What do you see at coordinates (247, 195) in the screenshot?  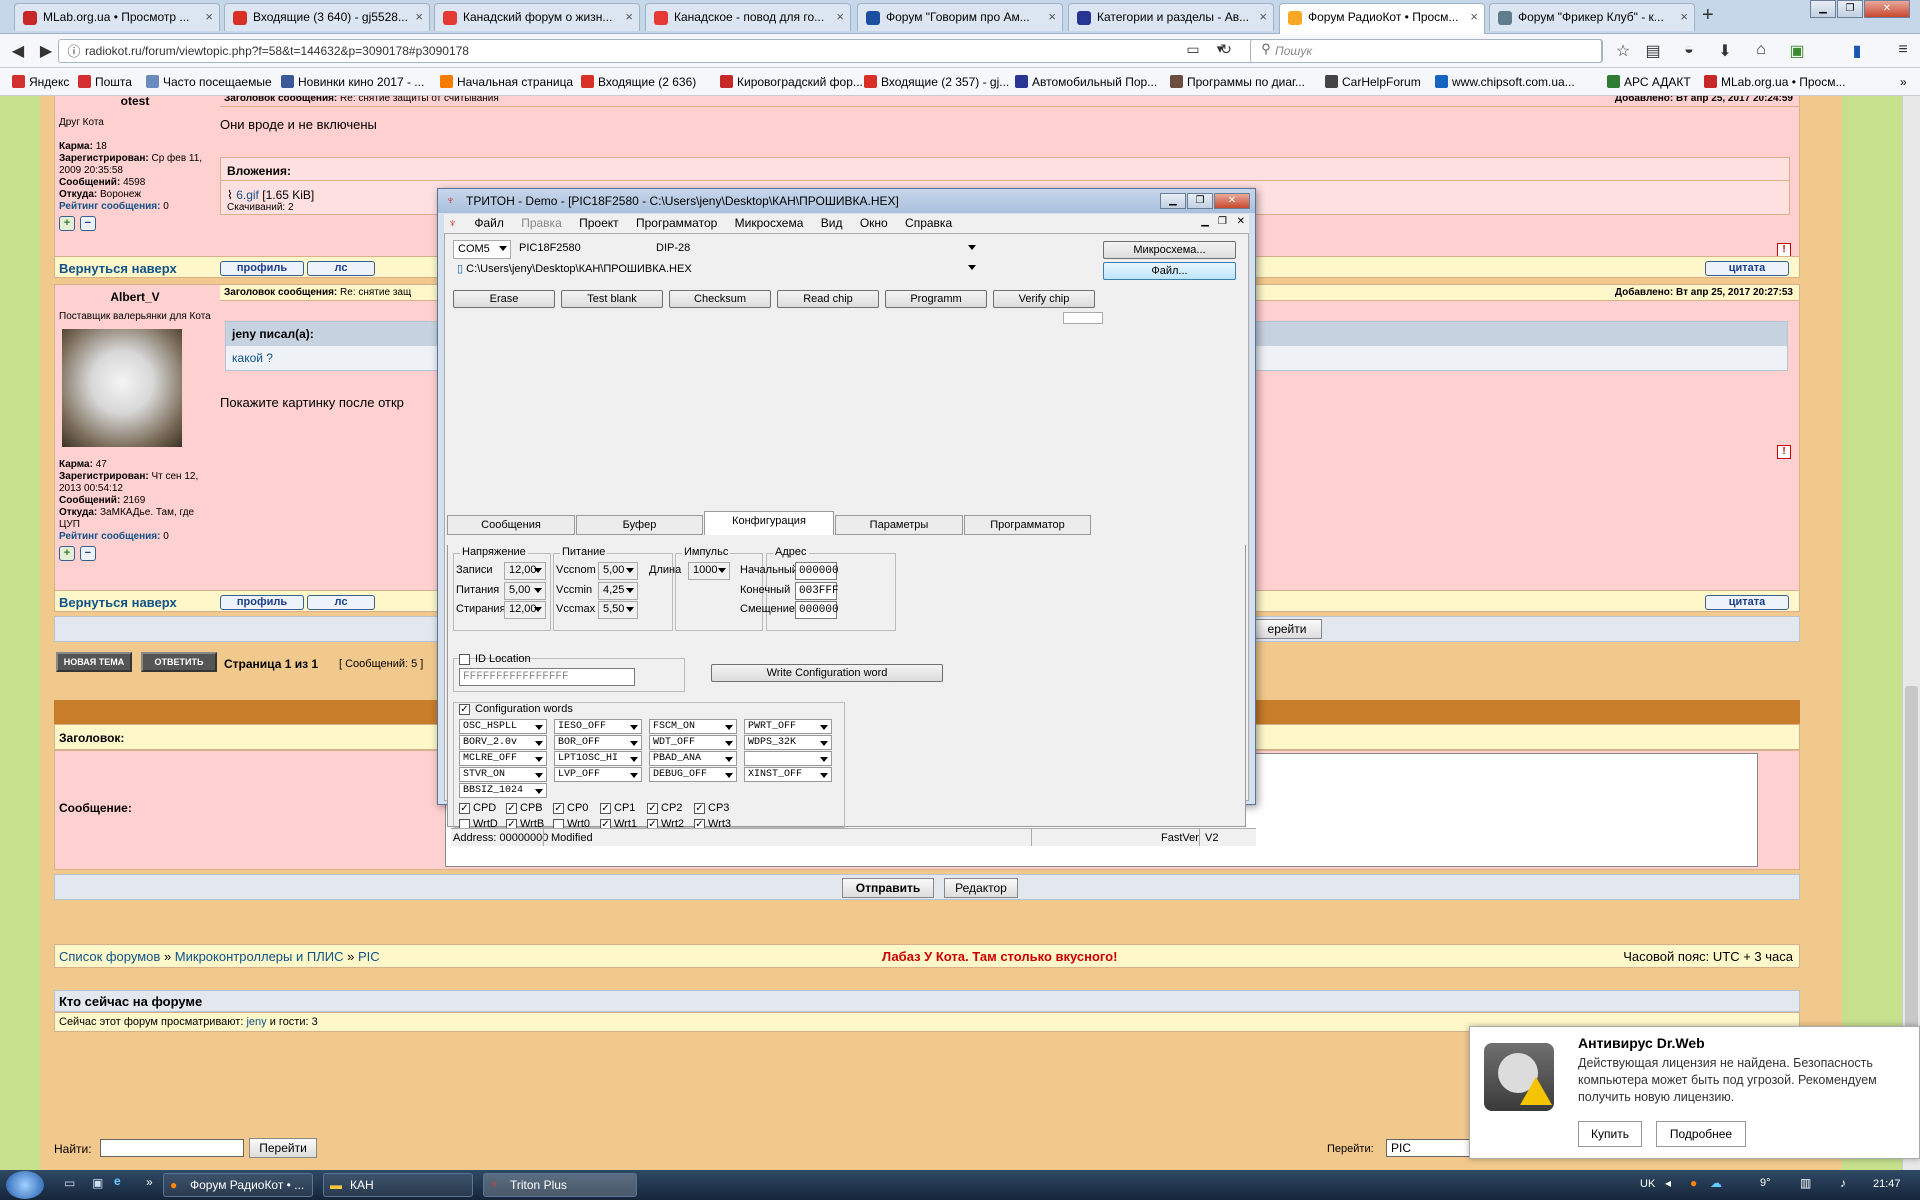 I see `attachment-link: 6.gif` at bounding box center [247, 195].